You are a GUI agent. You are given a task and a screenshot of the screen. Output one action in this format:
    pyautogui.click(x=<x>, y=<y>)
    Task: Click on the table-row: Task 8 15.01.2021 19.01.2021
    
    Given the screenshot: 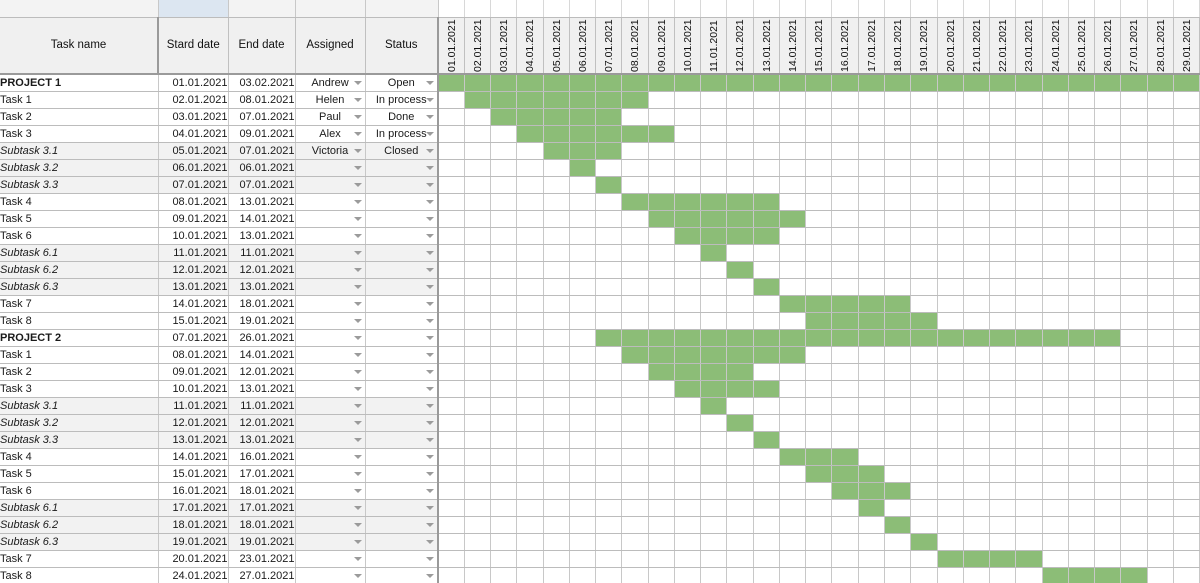 What is the action you would take?
    pyautogui.click(x=600, y=321)
    